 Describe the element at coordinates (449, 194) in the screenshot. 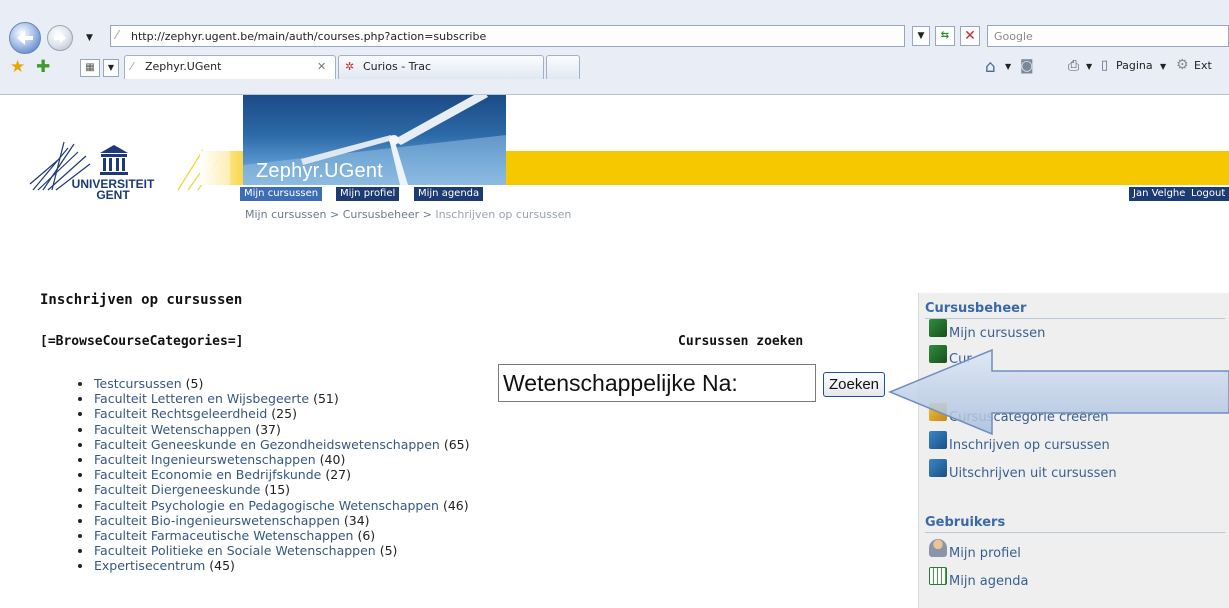

I see `nav-mijn-agenda: Mijn agenda` at that location.